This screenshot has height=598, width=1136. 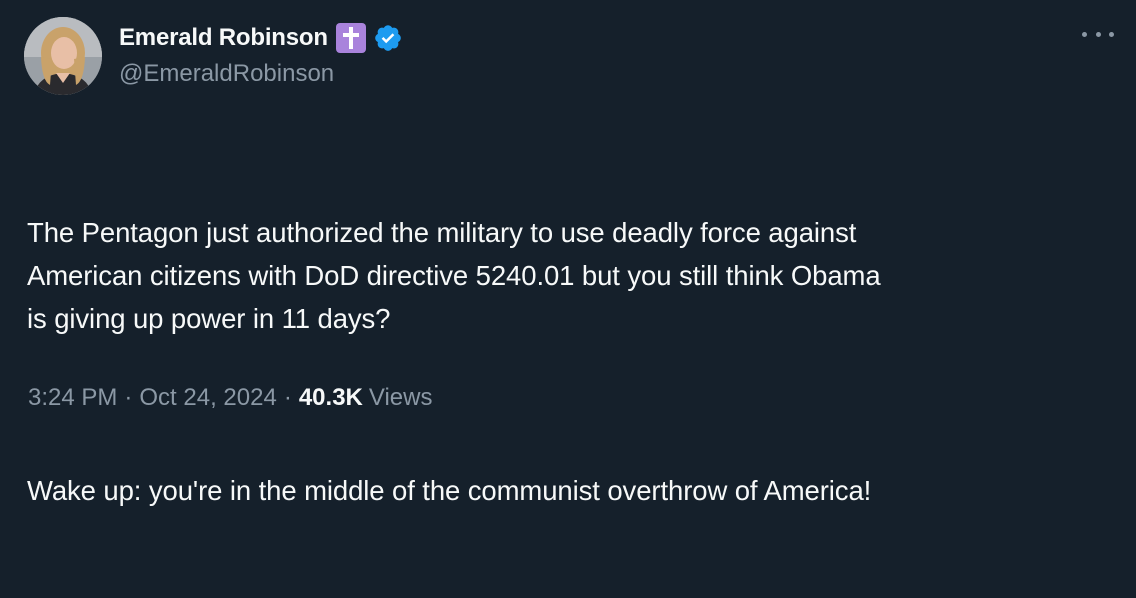 I want to click on author-name-row: Emerald Robinson, so click(x=261, y=38).